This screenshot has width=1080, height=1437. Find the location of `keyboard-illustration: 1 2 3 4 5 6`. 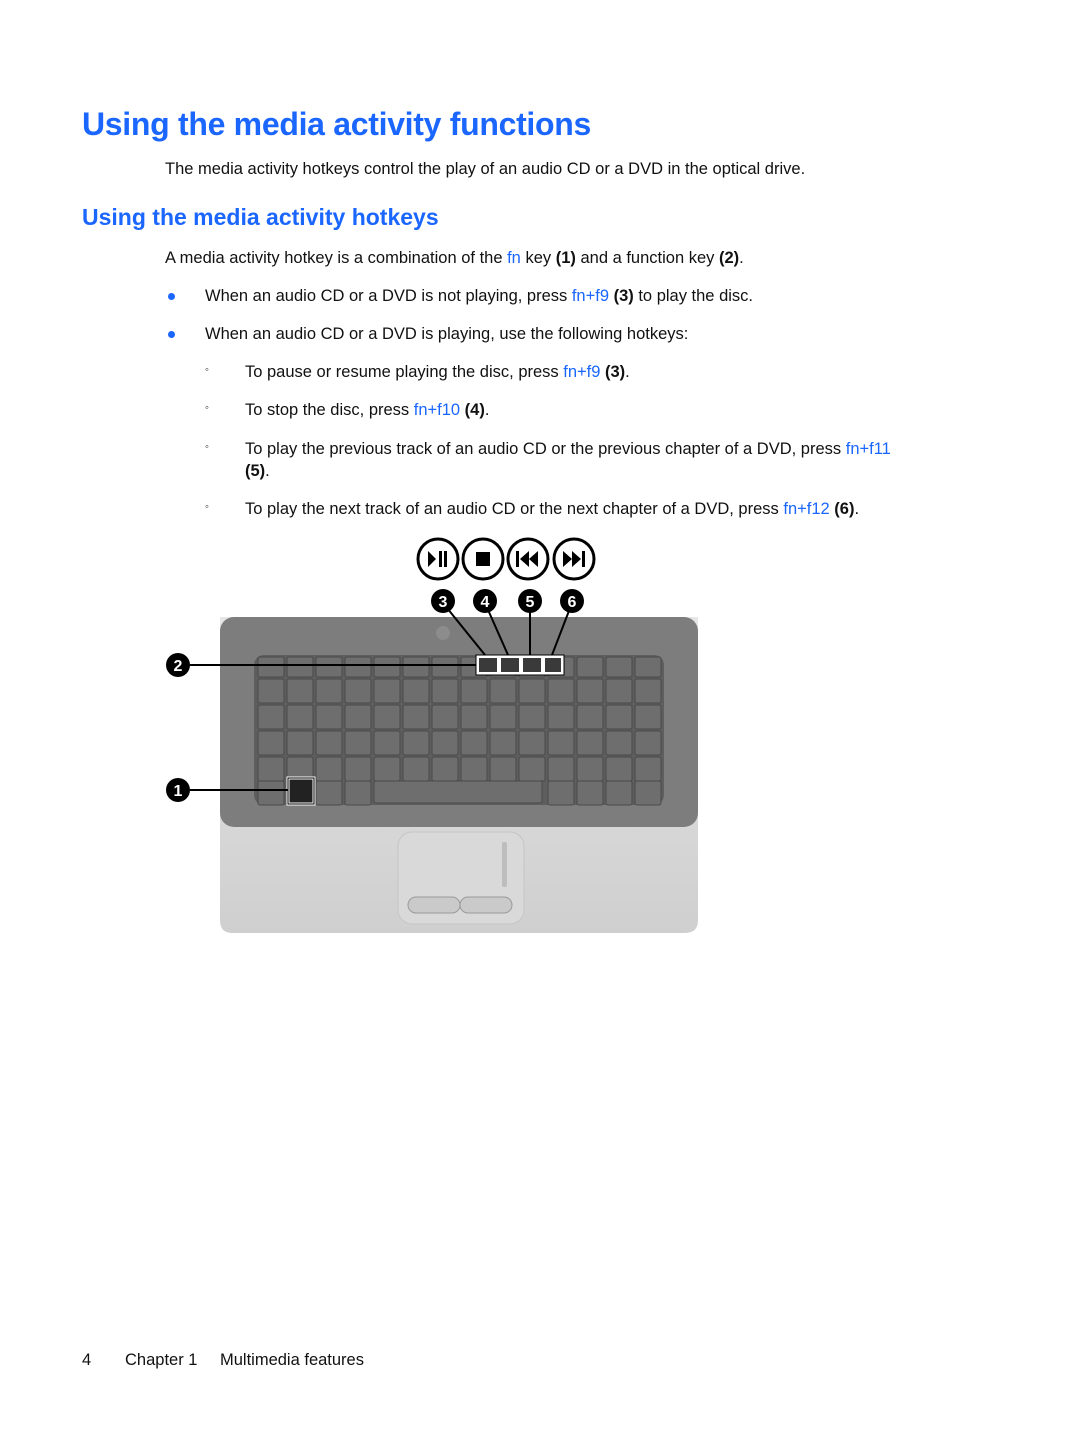

keyboard-illustration: 1 2 3 4 5 6 is located at coordinates (432, 735).